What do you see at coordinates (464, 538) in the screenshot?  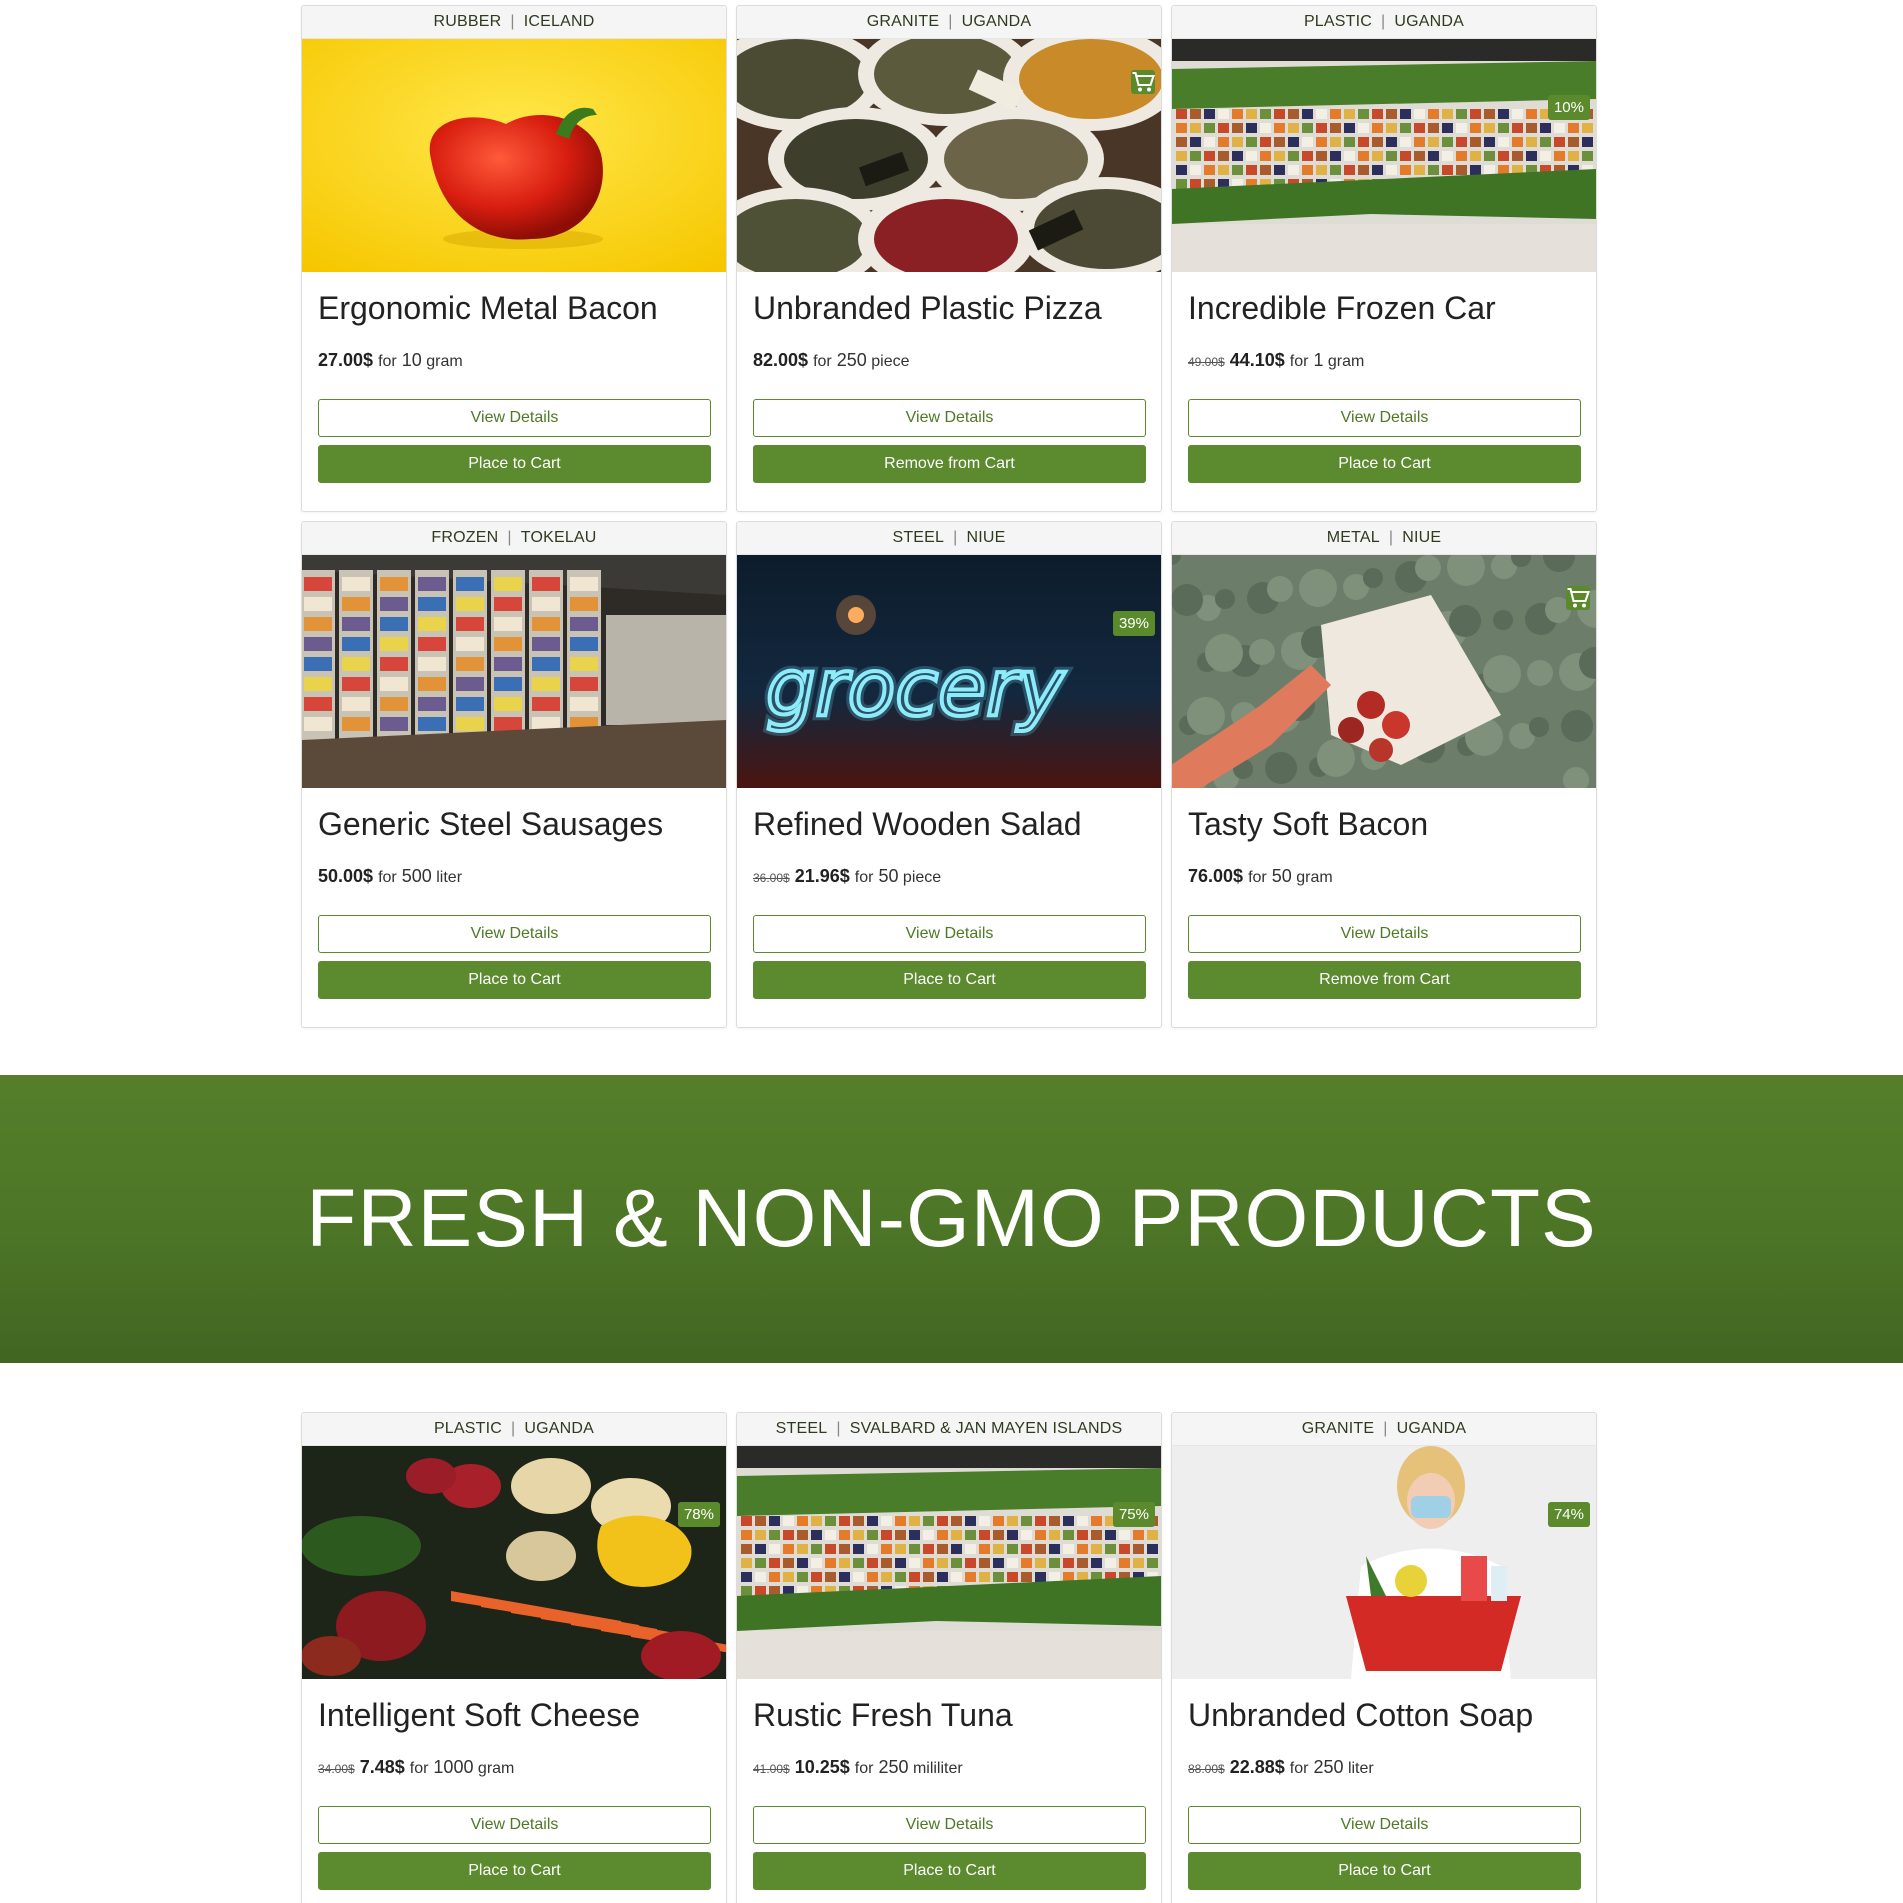 I see `material-tag: FROZEN` at bounding box center [464, 538].